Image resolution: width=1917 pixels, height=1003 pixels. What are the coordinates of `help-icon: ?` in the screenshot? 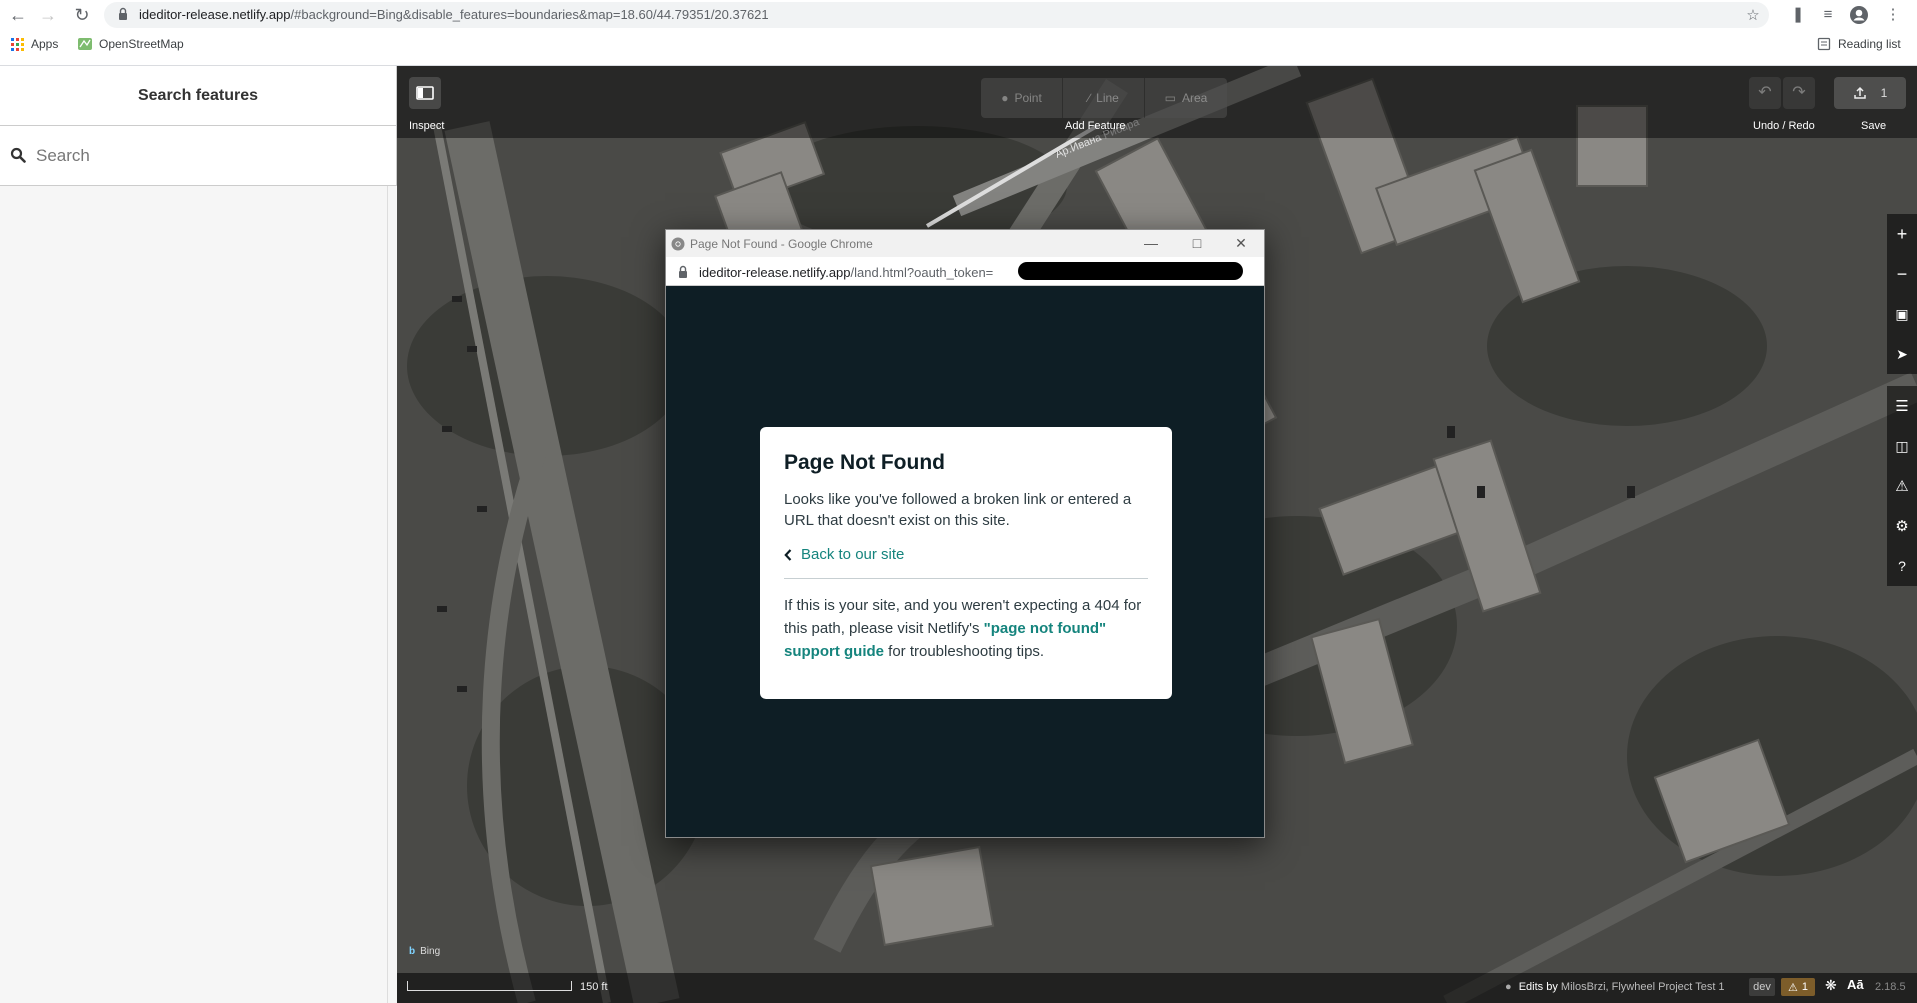 It's located at (1902, 566).